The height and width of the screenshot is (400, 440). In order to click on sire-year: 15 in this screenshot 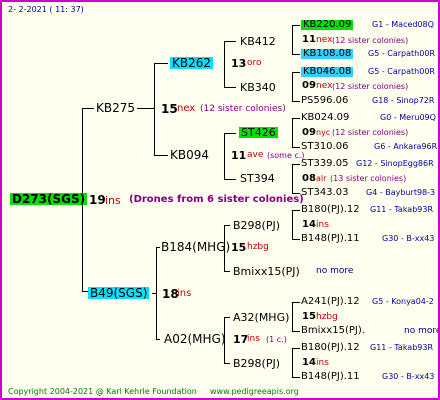, I will do `click(169, 109)`.